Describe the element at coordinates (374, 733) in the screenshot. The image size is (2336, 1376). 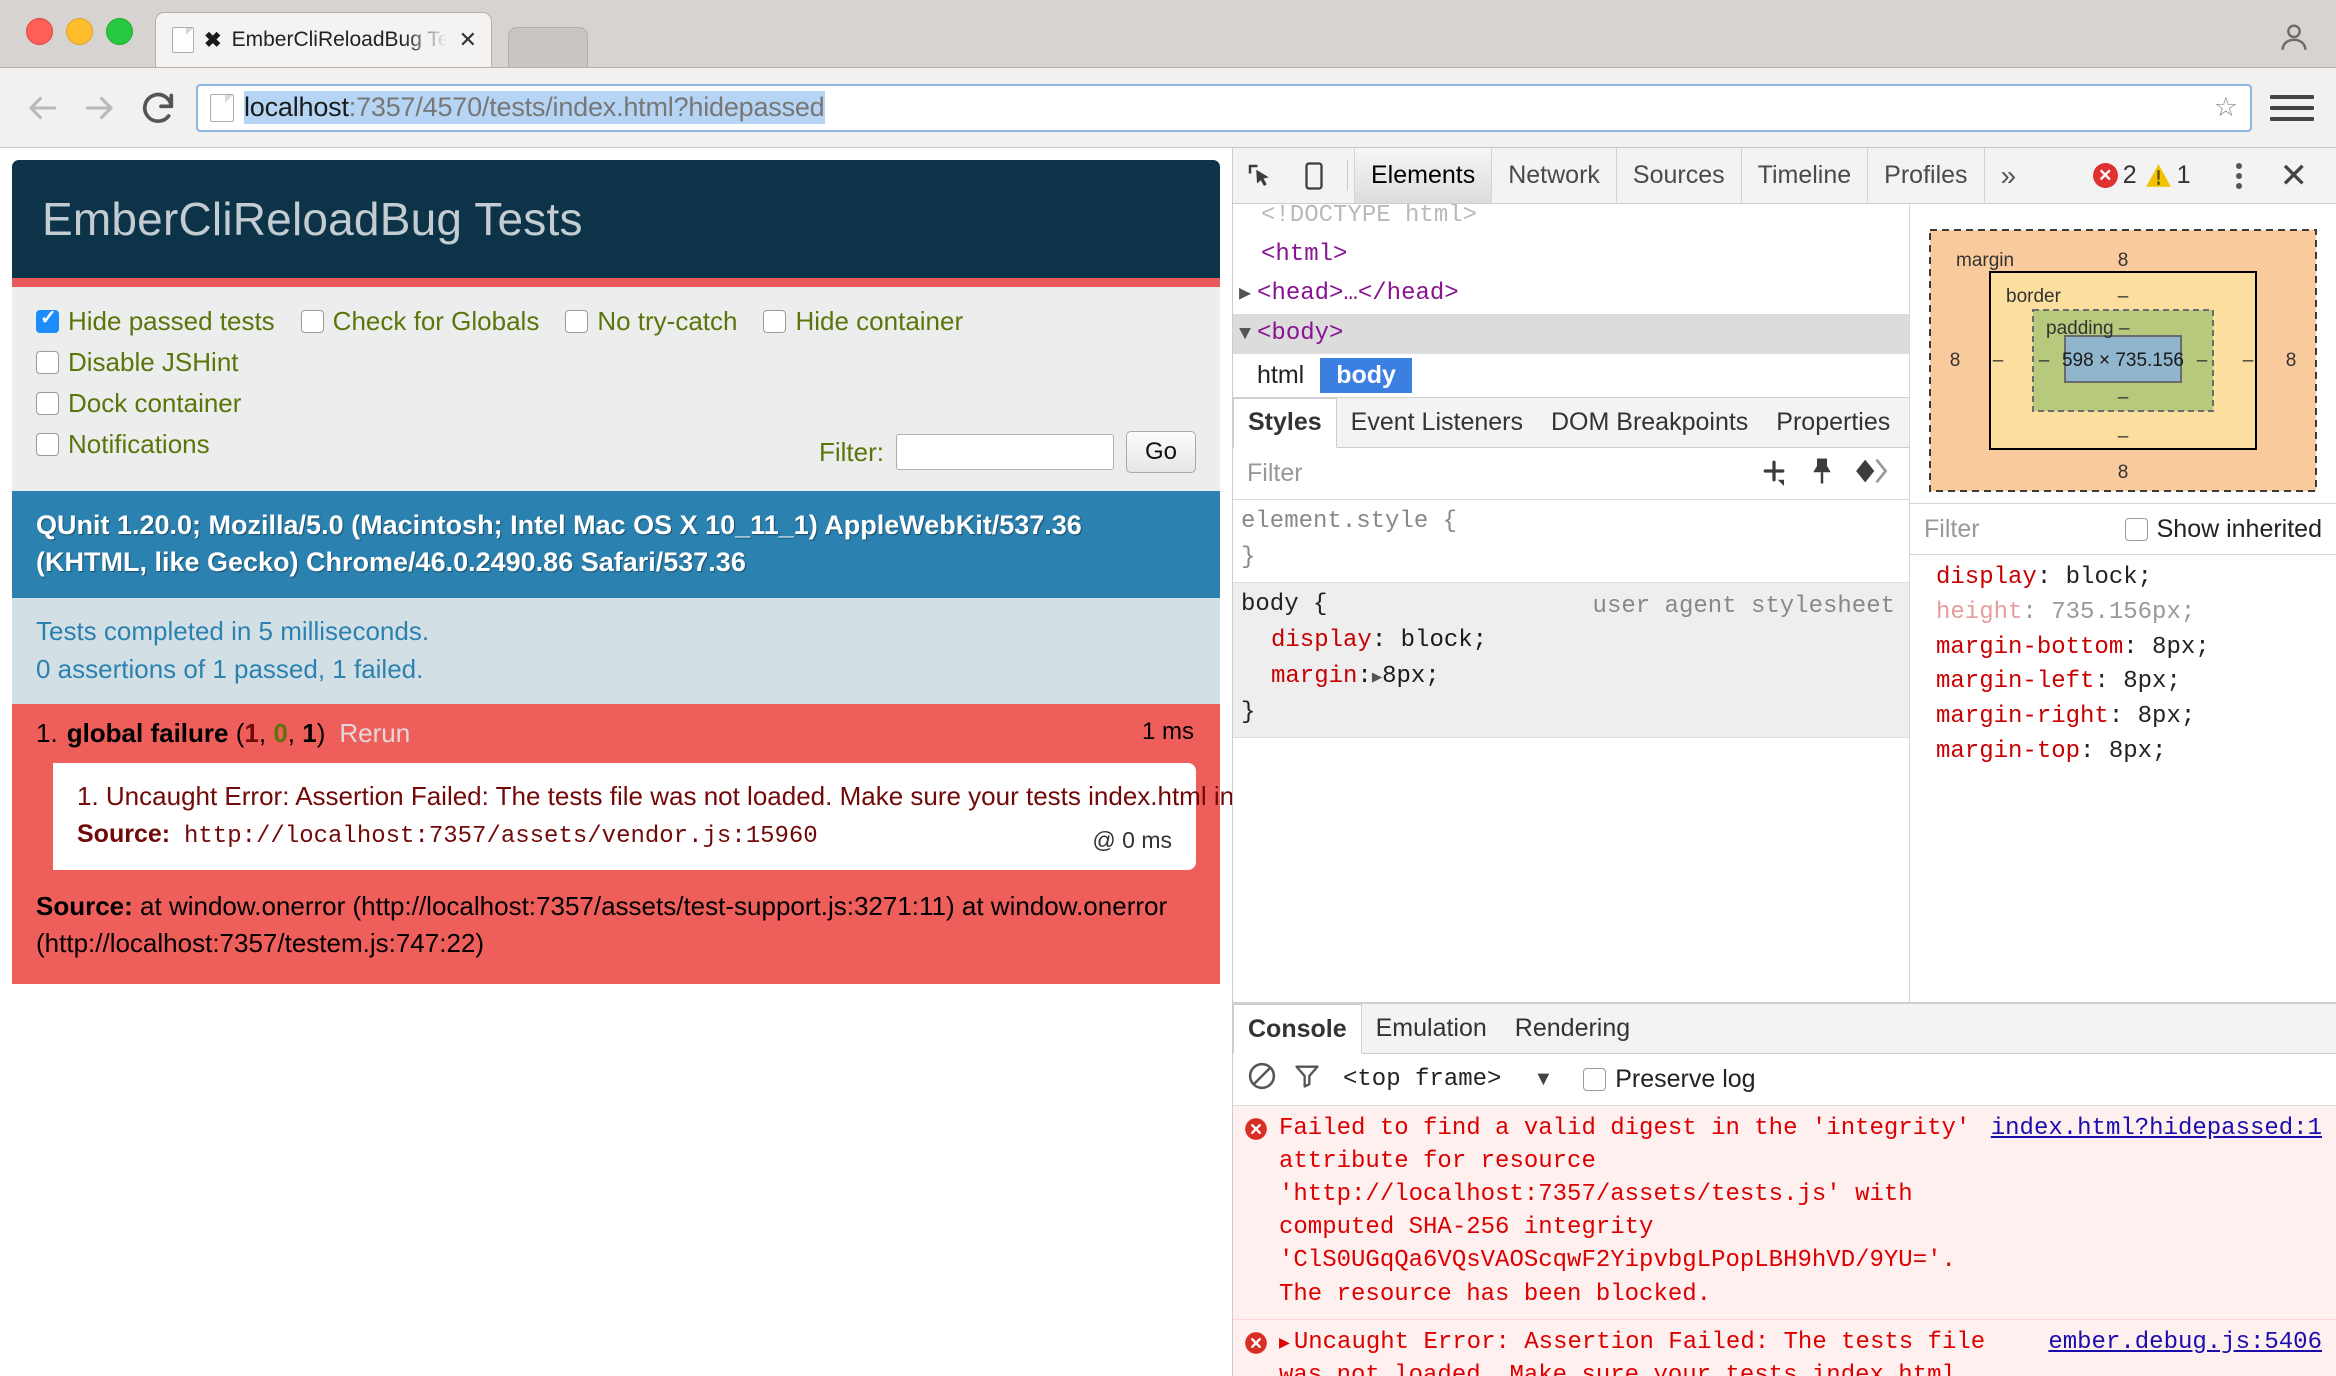
I see `rerun-link: Rerun` at that location.